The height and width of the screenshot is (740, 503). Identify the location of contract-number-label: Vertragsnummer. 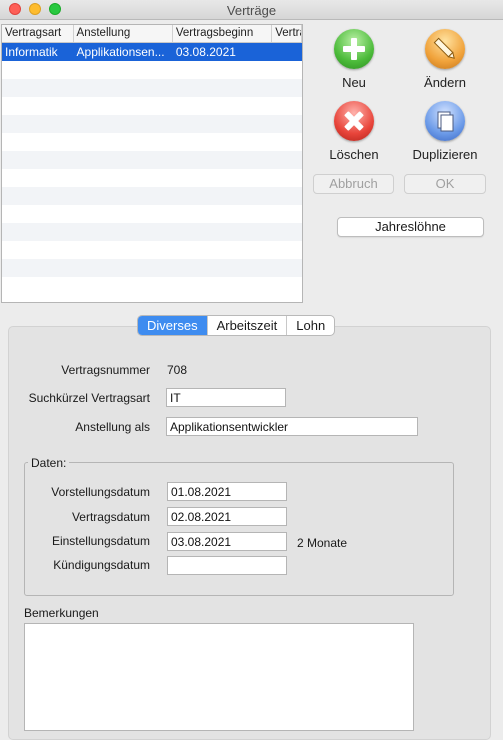
(105, 370).